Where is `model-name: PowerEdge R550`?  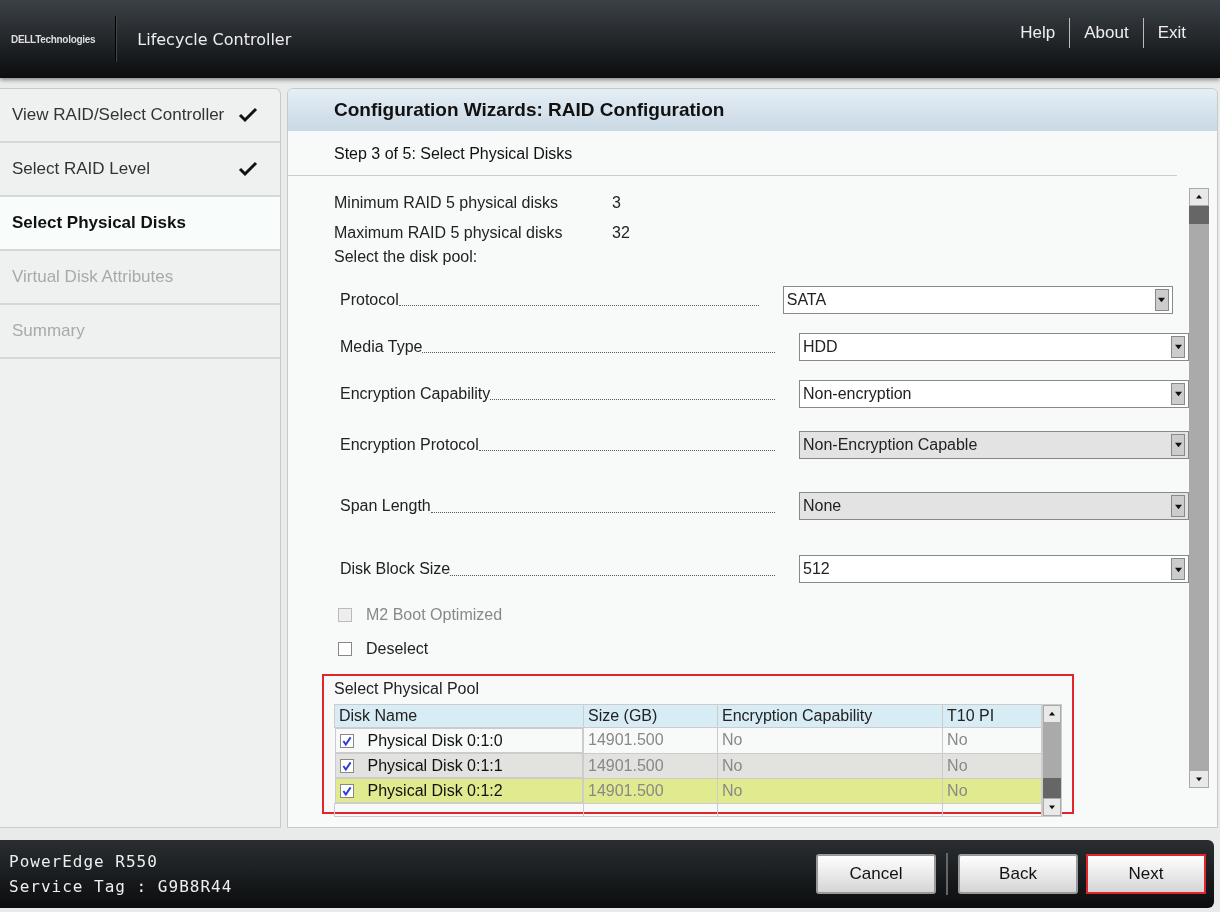 model-name: PowerEdge R550 is located at coordinates (84, 861).